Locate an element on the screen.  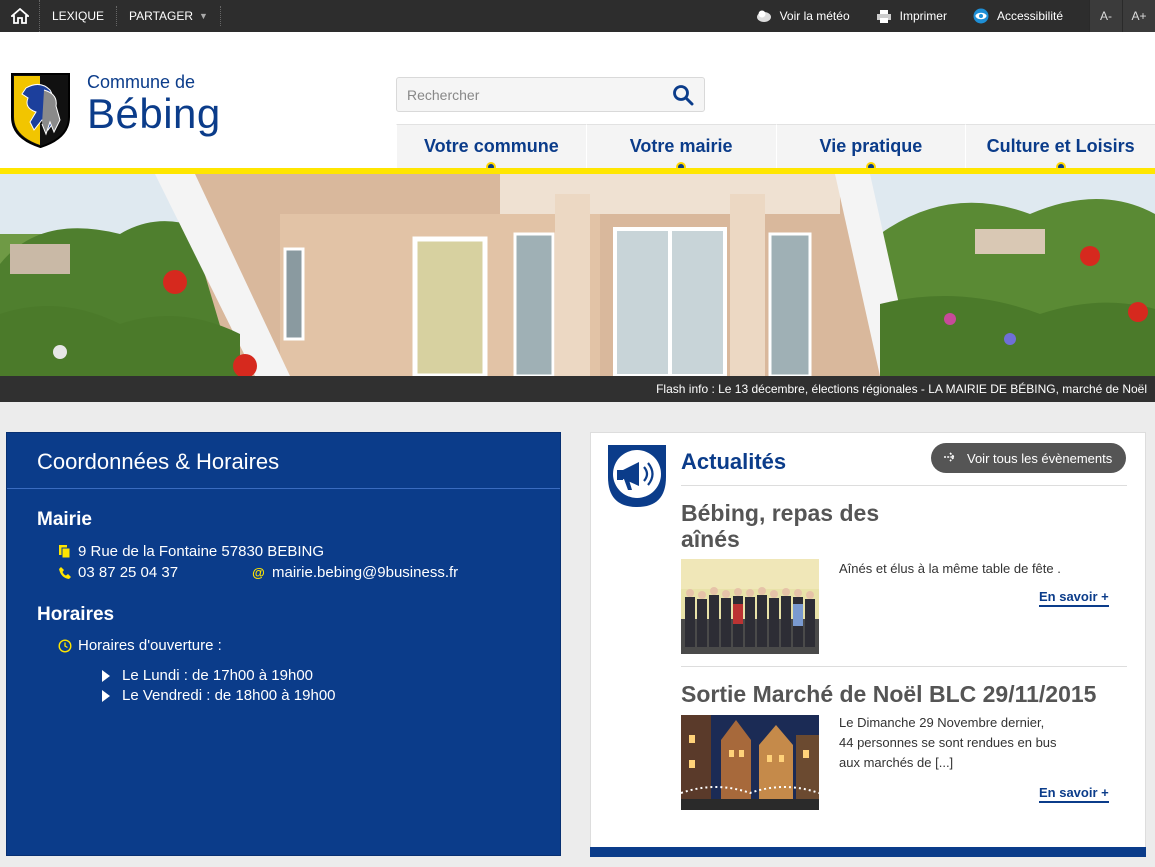
clock-icon is located at coordinates (64, 645).